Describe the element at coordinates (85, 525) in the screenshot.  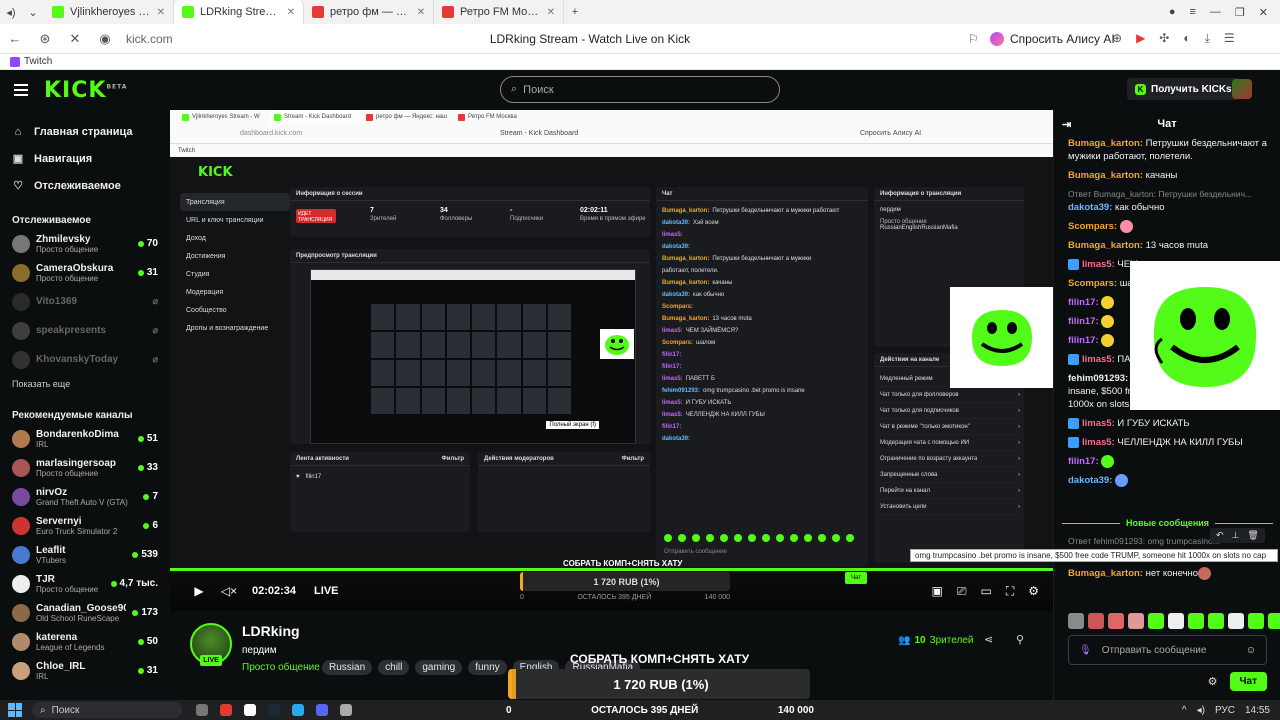
I see `sidebar-channel: Servernyi Euro Truck Simulator 2 6` at that location.